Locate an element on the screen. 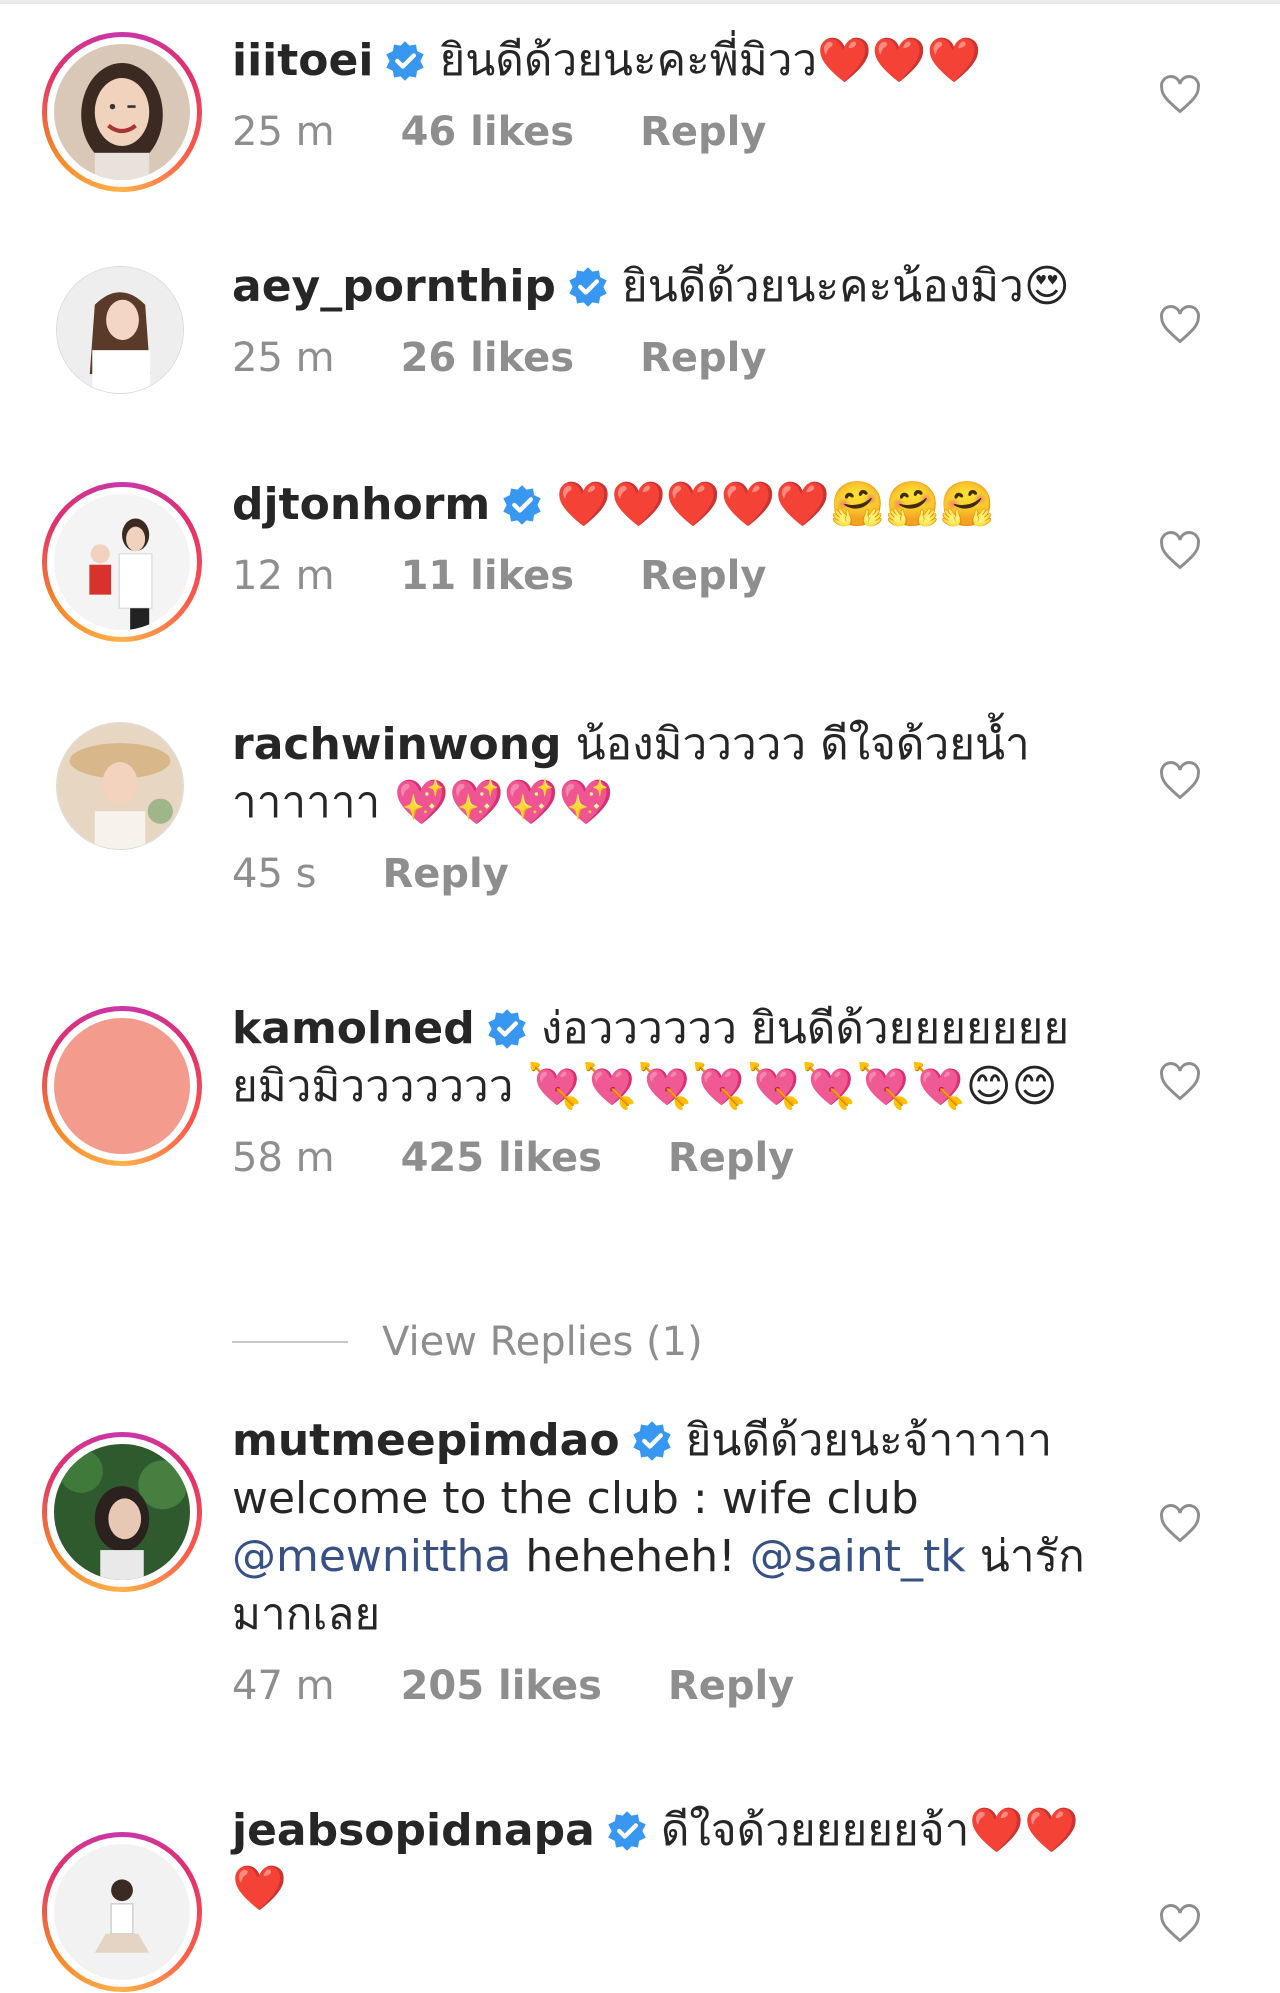  avatar-photo-woman-smiling is located at coordinates (122, 112).